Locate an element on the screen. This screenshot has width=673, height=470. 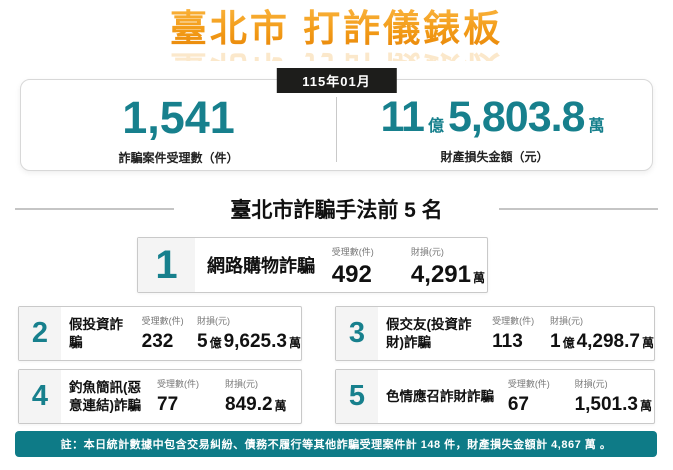
loss-stat-value: 4,291 萬 is located at coordinates (447, 274).